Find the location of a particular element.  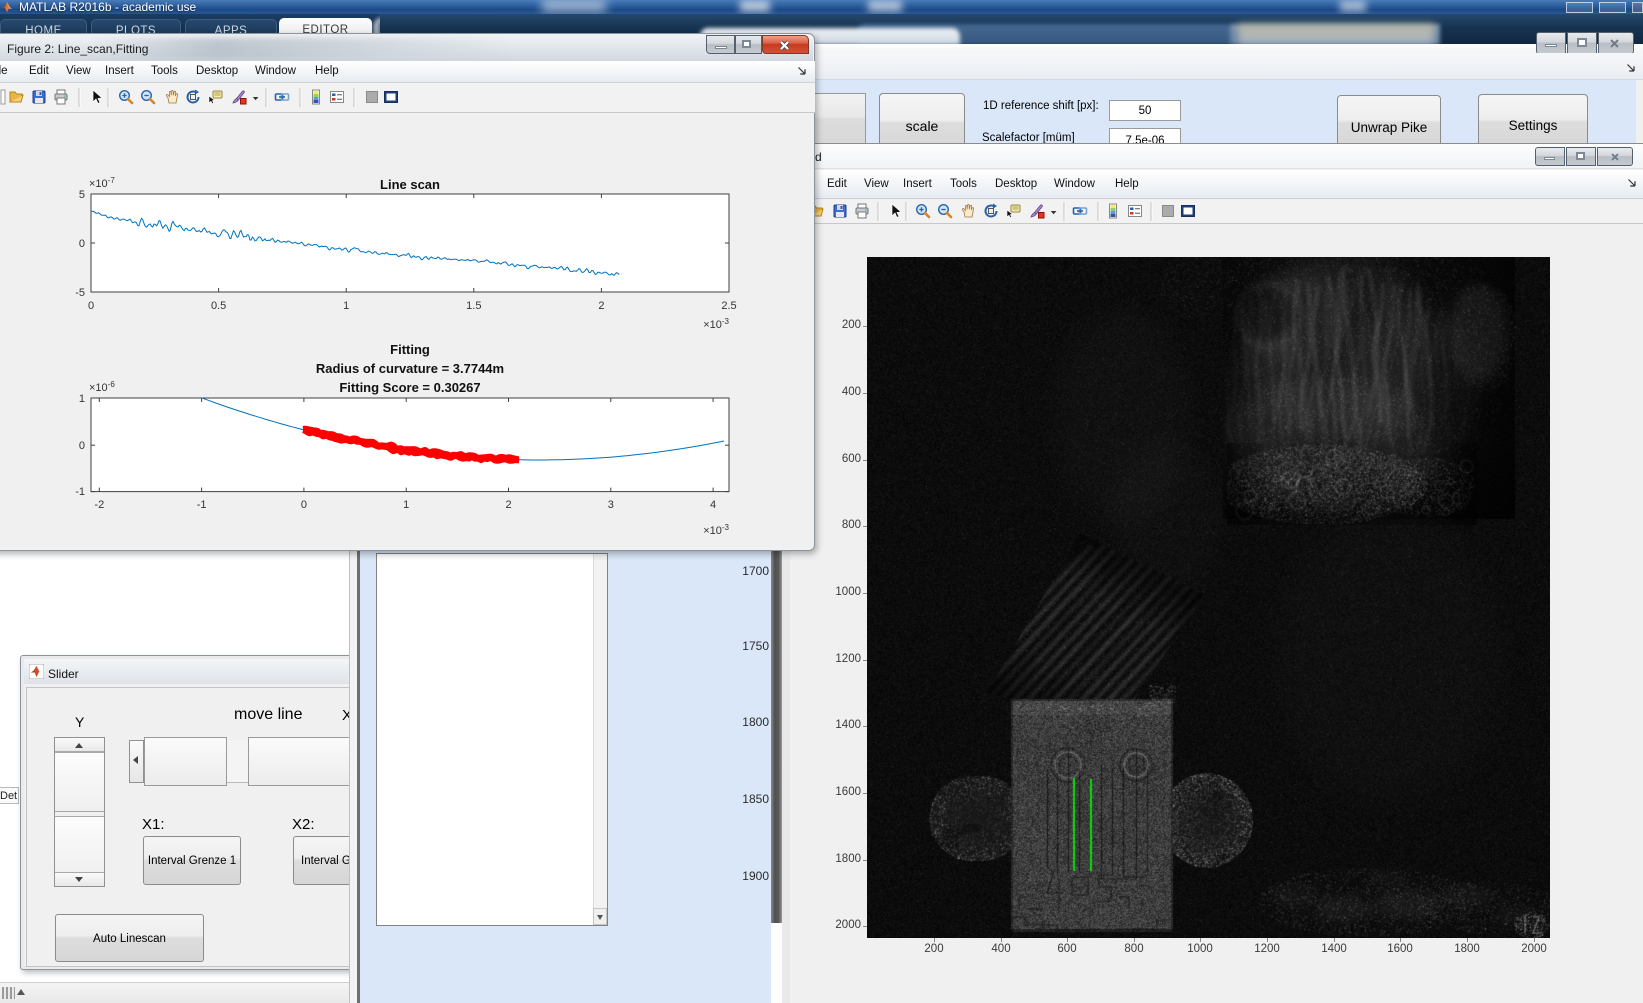

svg-text: 5 is located at coordinates (82, 195).